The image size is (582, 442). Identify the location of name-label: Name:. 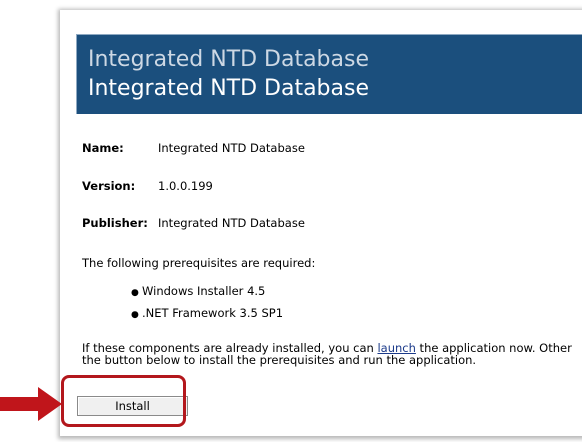
(103, 148).